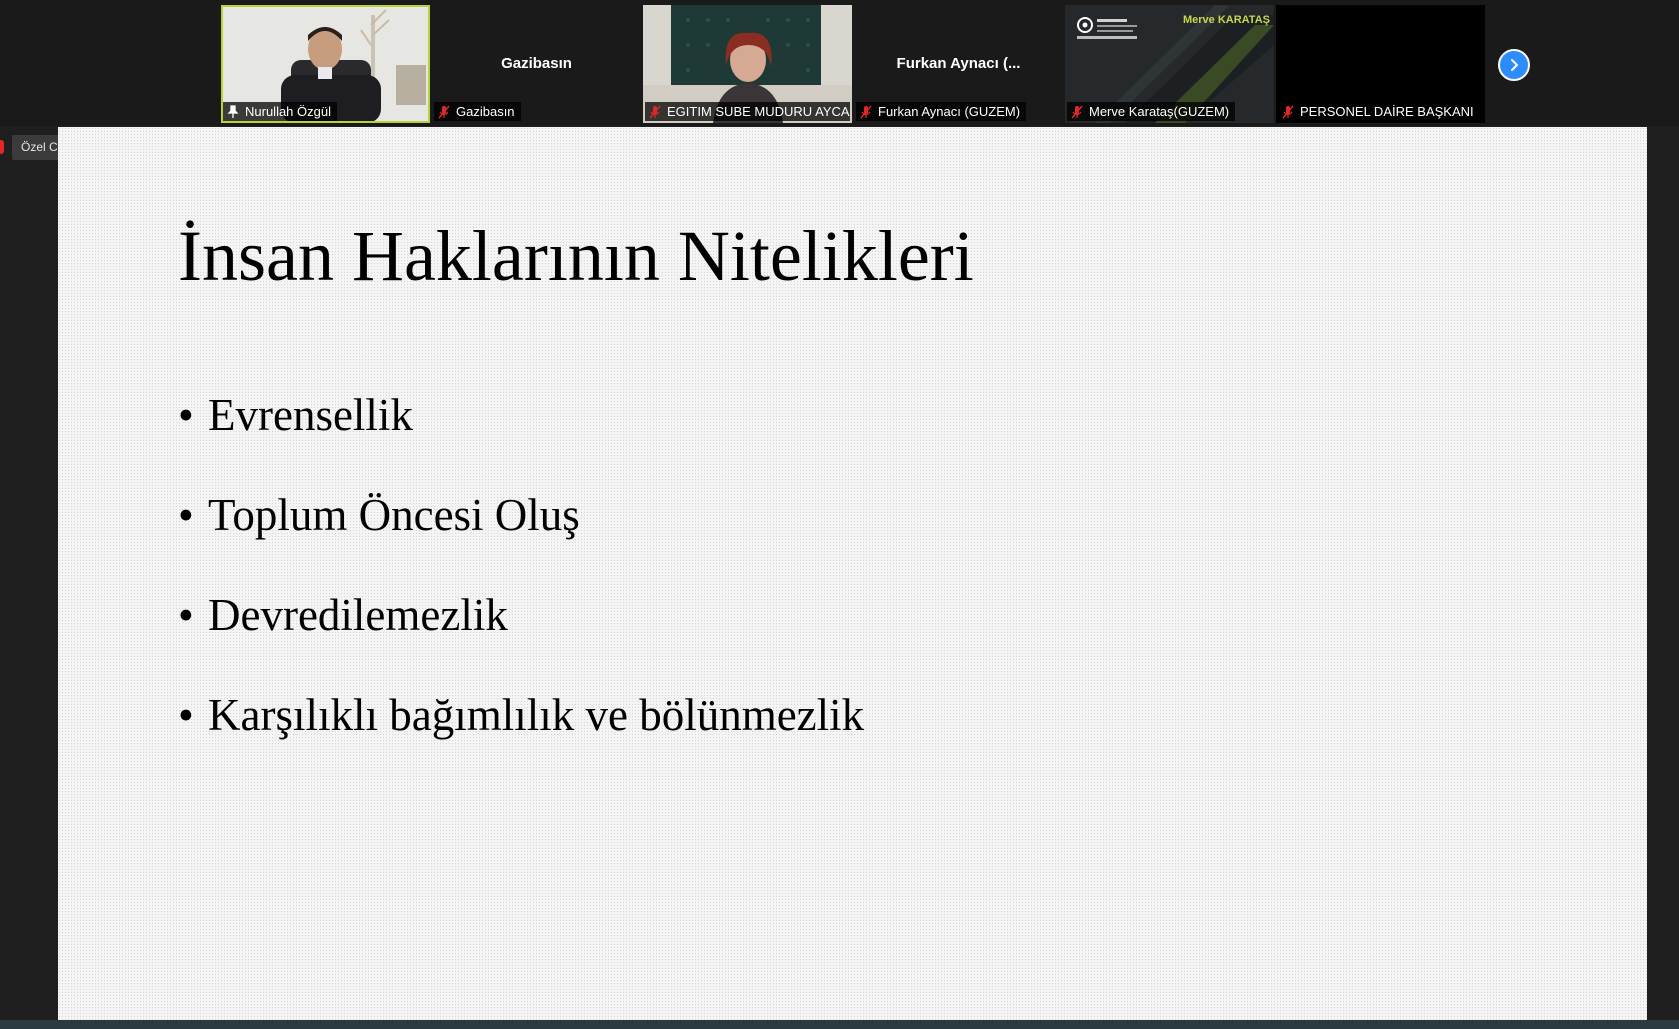 The image size is (1679, 1029). Describe the element at coordinates (477, 111) in the screenshot. I see `participant-name-label: Gazibasın` at that location.